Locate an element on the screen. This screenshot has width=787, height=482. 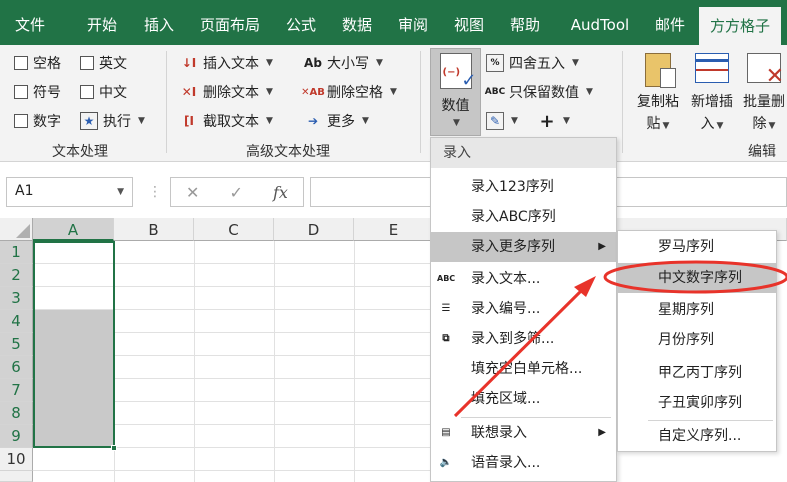
checkbox-english: 英文 is located at coordinates (103, 63).